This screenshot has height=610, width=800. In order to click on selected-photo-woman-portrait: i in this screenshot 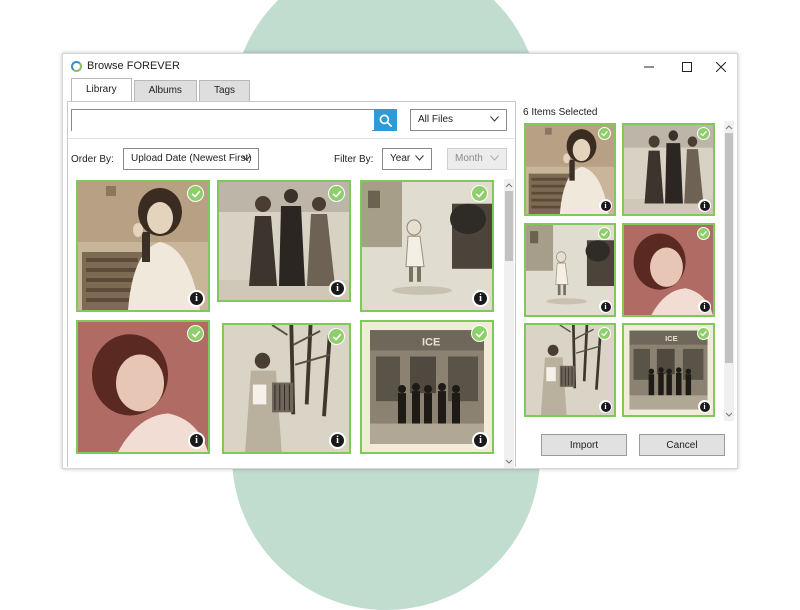, I will do `click(668, 270)`.